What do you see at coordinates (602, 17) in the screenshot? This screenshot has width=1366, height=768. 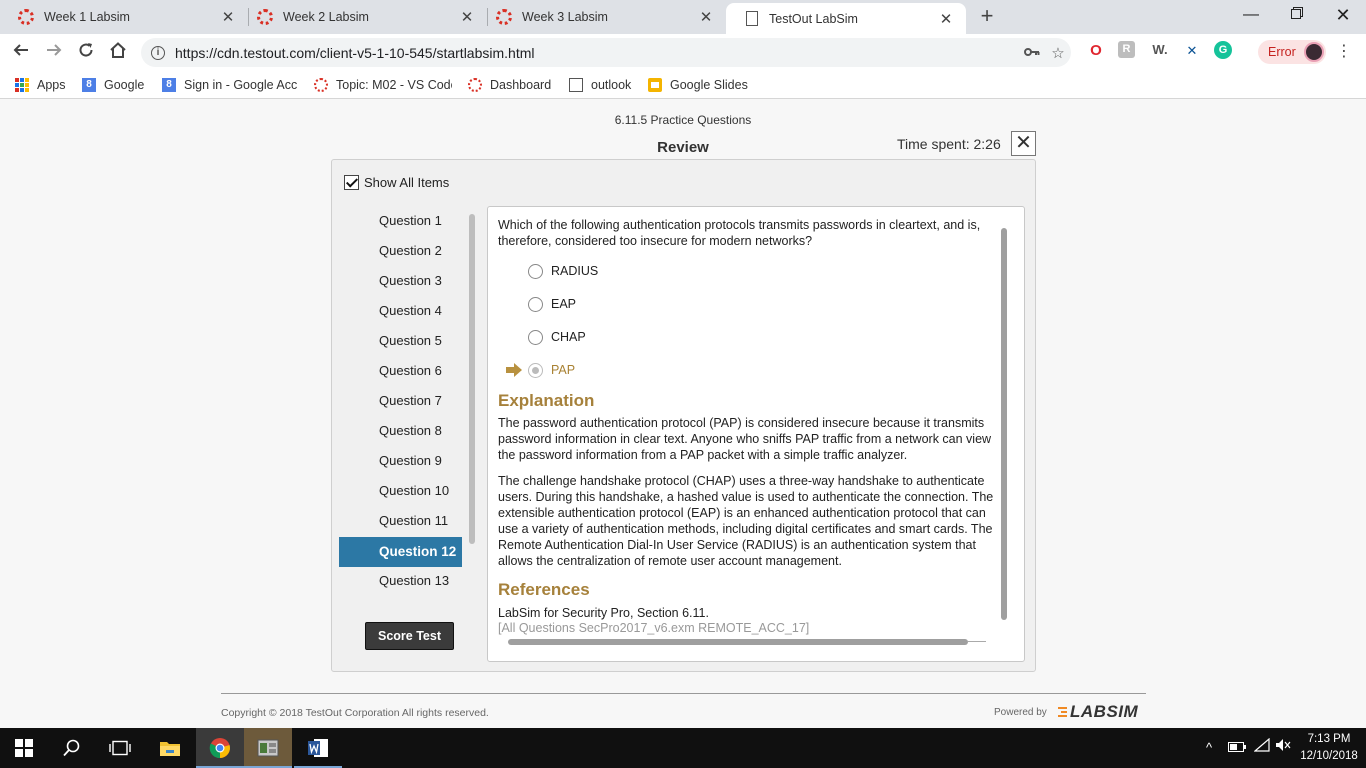 I see `browser-tab-week3: Week 3 Labsim ✕` at bounding box center [602, 17].